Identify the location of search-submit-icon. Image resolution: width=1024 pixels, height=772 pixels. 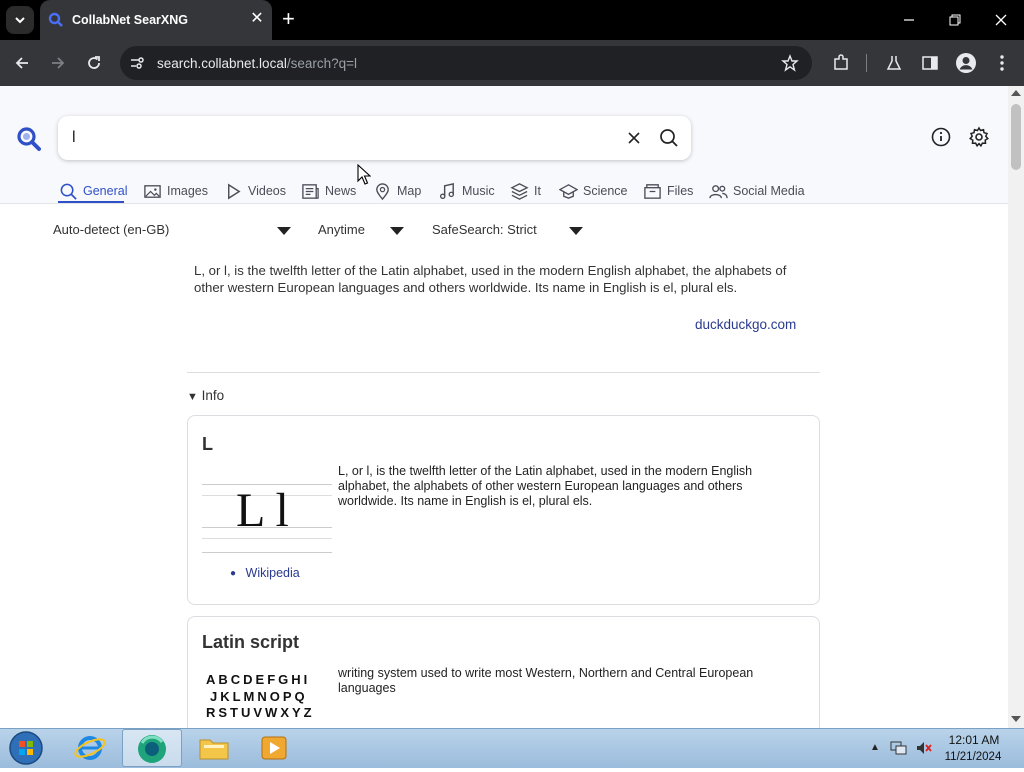
(669, 138).